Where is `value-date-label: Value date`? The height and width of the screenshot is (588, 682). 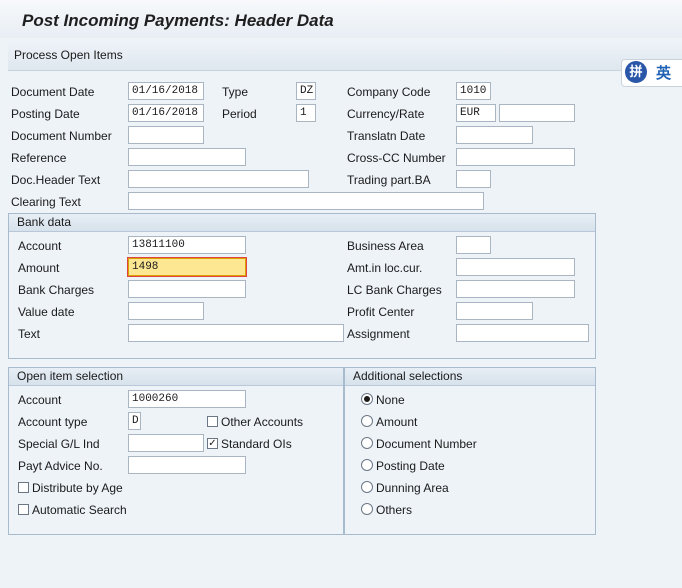 value-date-label: Value date is located at coordinates (46, 312).